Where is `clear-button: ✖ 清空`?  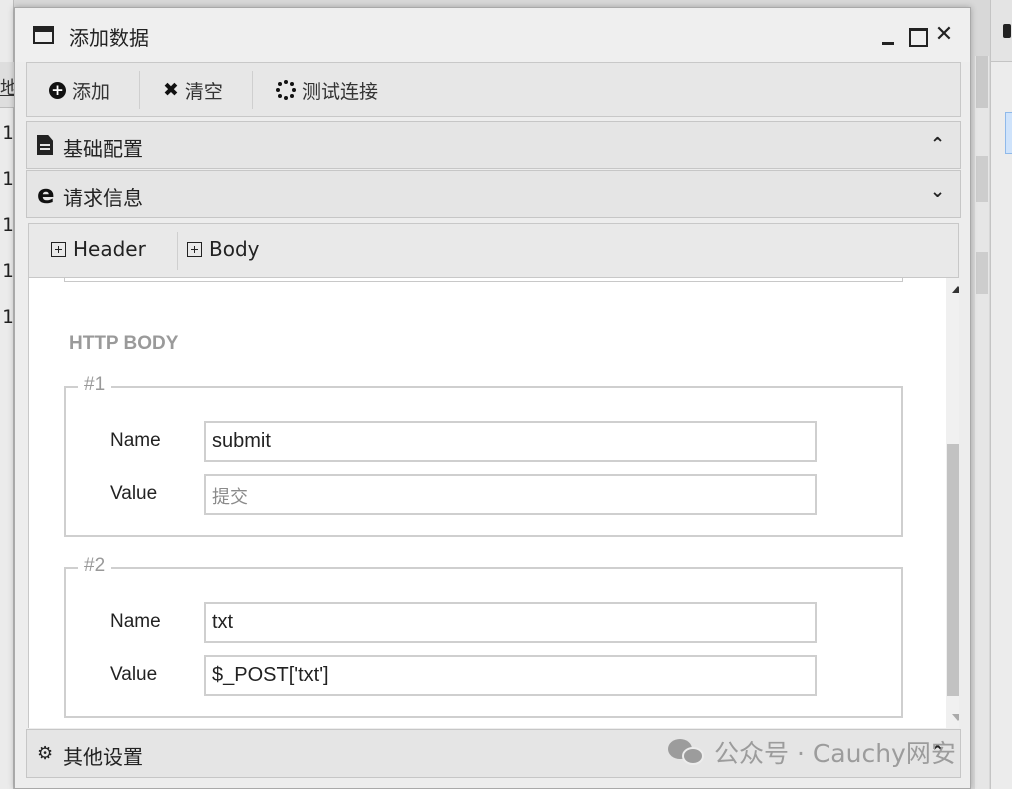
clear-button: ✖ 清空 is located at coordinates (193, 90).